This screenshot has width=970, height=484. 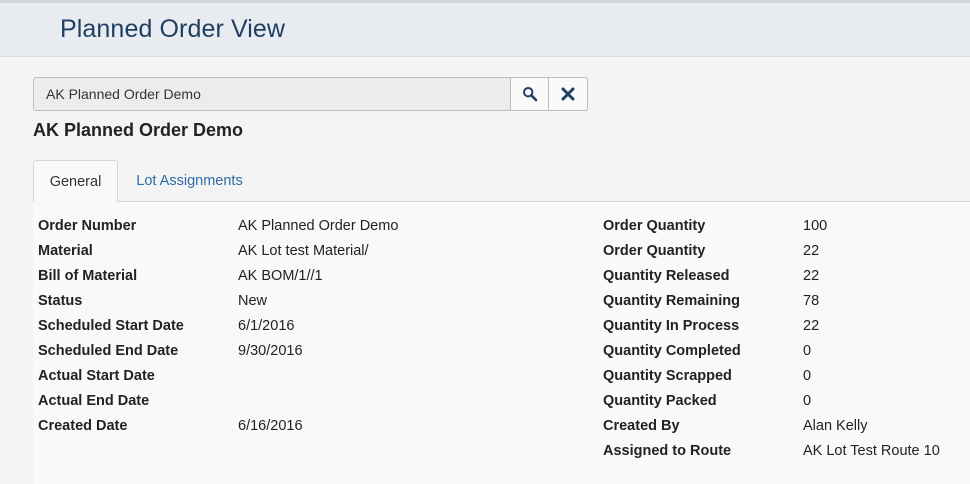 What do you see at coordinates (88, 276) in the screenshot?
I see `field-label: Bill of Material` at bounding box center [88, 276].